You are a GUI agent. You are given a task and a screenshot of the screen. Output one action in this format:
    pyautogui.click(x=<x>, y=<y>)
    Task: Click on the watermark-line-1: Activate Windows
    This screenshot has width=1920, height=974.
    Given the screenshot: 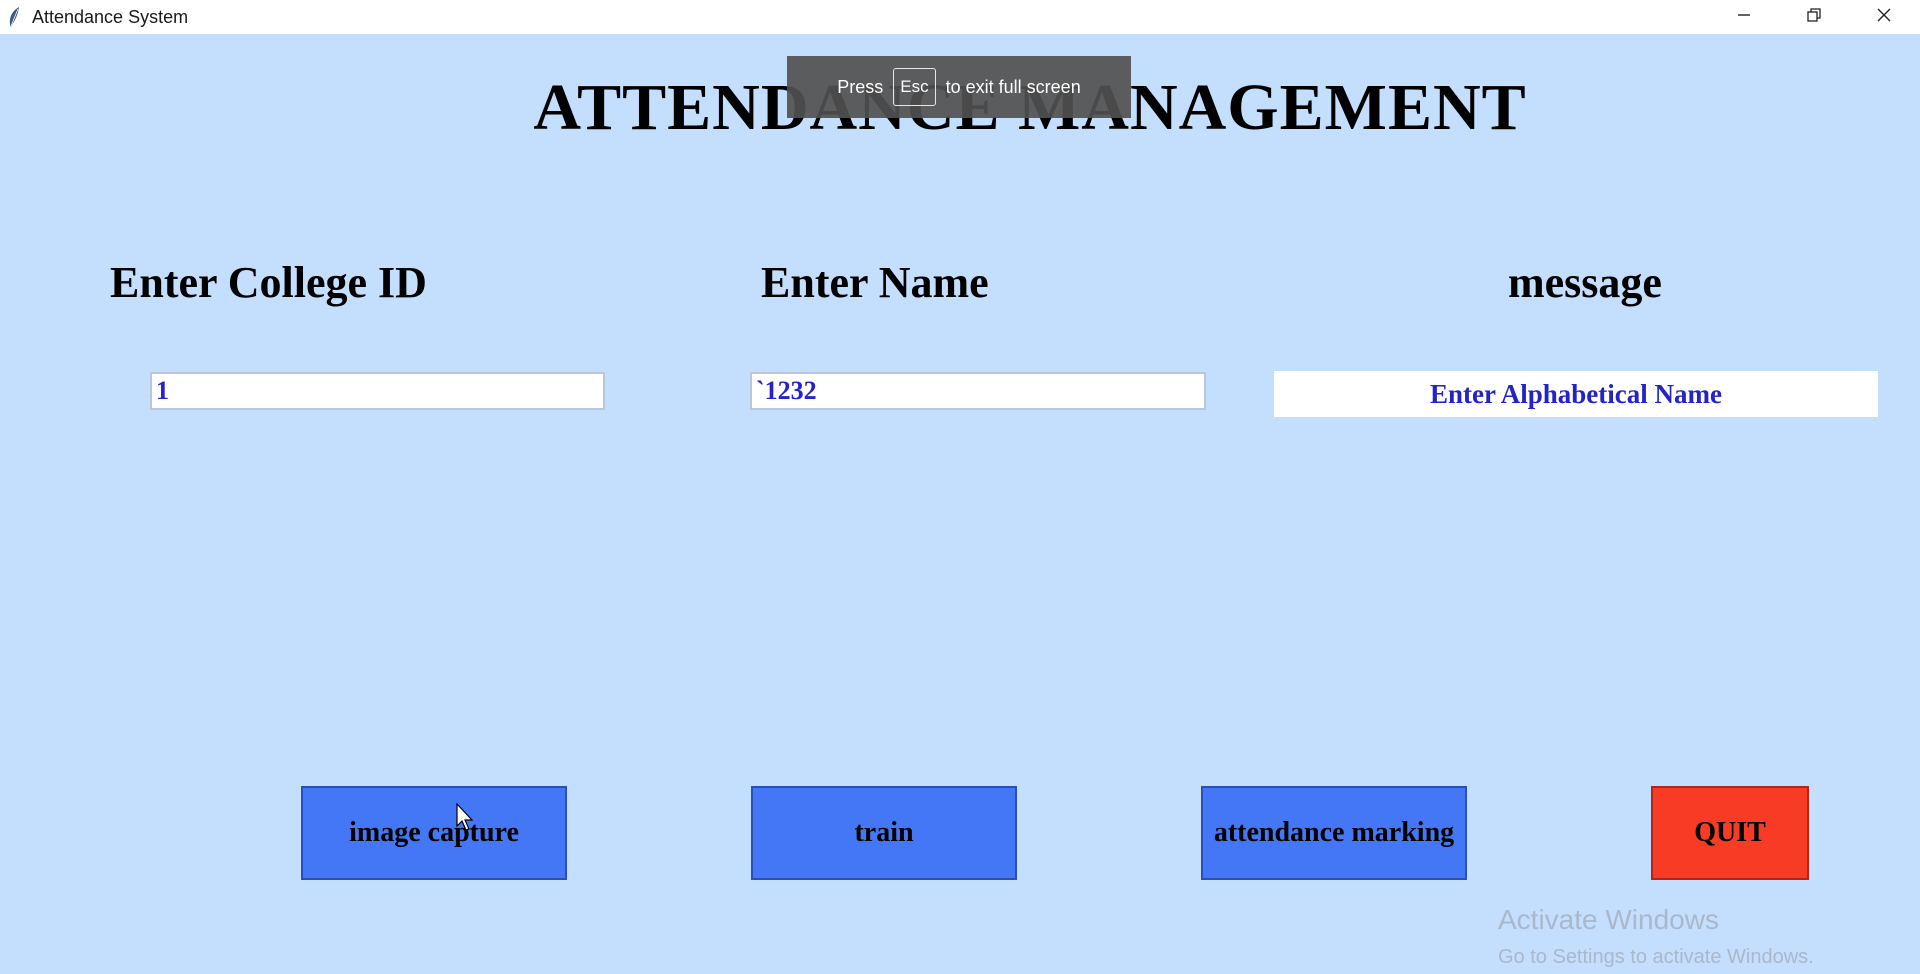 What is the action you would take?
    pyautogui.click(x=1608, y=919)
    